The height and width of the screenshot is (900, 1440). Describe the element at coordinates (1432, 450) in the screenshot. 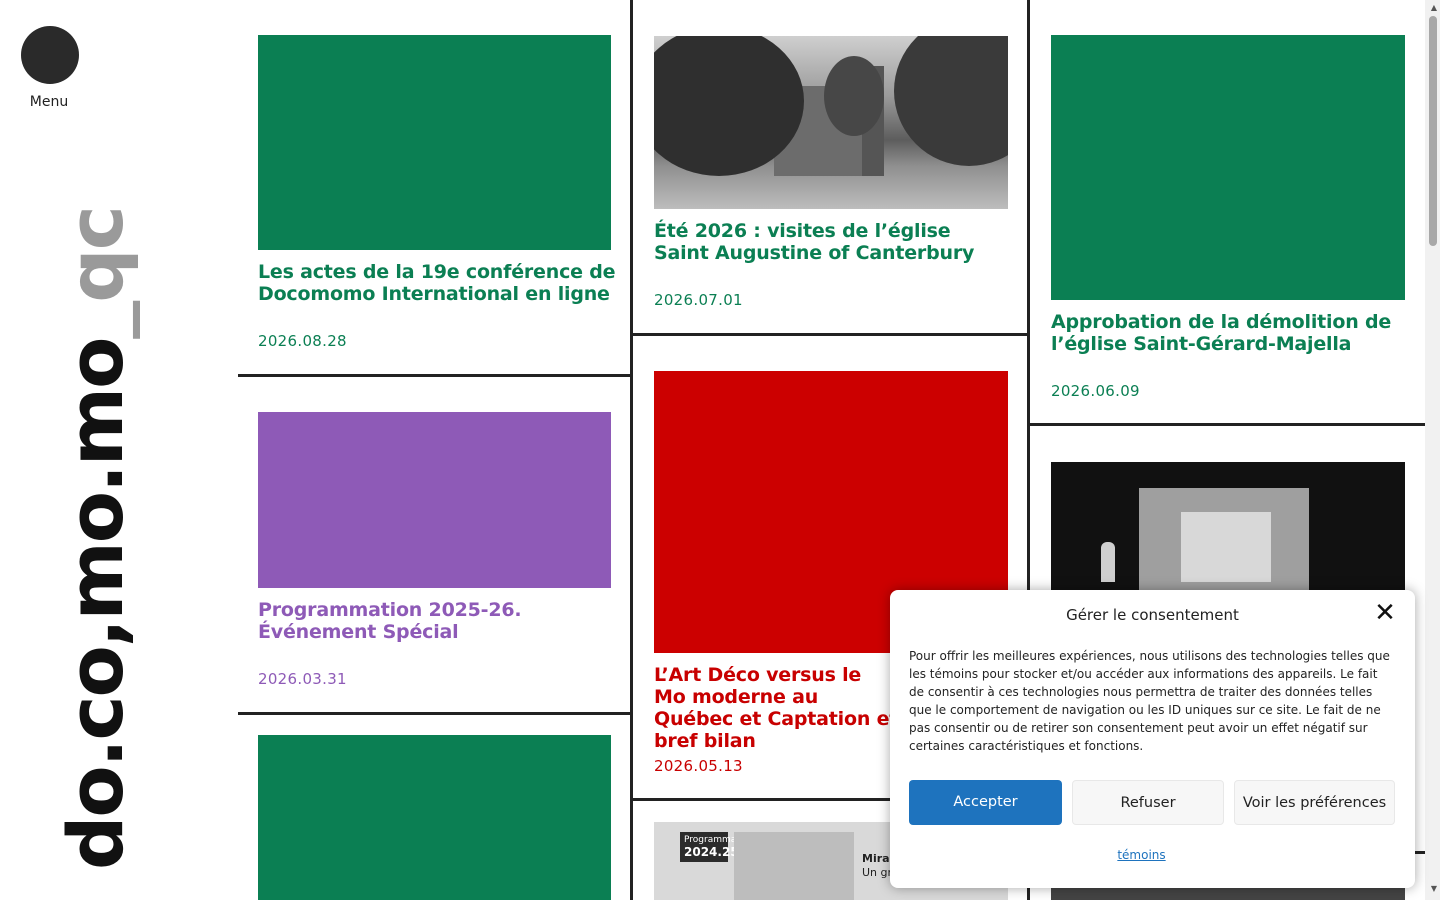

I see `scrollbar: ▲ ▼` at that location.